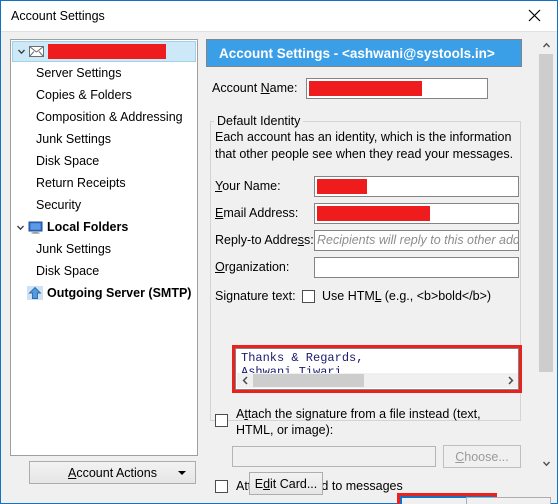 This screenshot has width=558, height=504. I want to click on sidebar-item-local-folders: Local Folders, so click(104, 227).